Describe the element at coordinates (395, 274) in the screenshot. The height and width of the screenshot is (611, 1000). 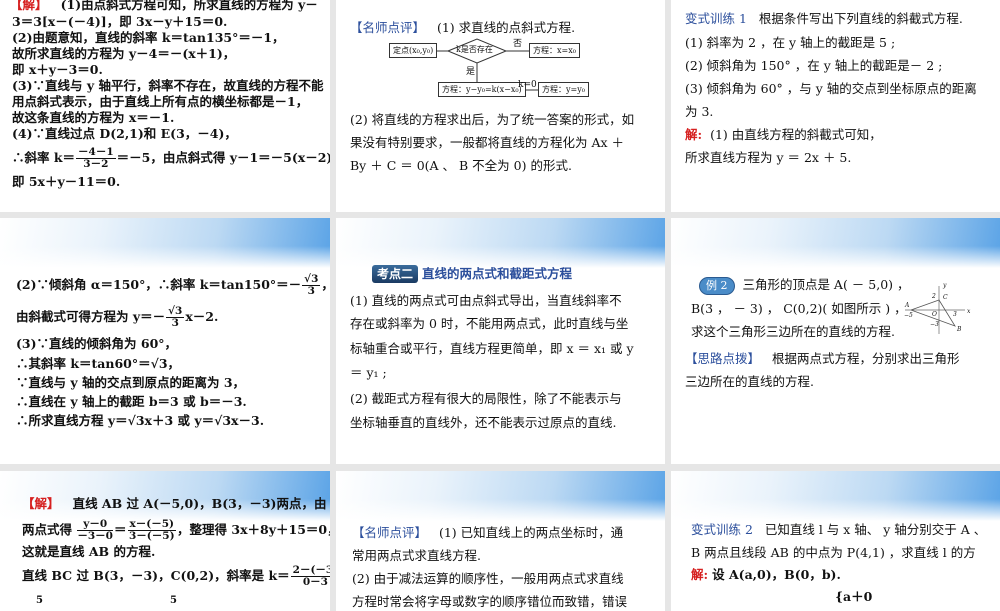
I see `section-badge: 考点二` at that location.